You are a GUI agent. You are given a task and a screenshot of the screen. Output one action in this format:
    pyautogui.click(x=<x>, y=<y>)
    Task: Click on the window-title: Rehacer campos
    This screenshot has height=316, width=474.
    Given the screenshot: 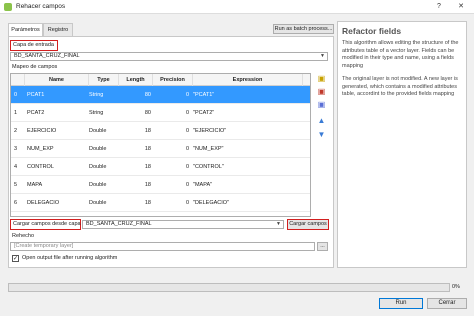 What is the action you would take?
    pyautogui.click(x=41, y=6)
    